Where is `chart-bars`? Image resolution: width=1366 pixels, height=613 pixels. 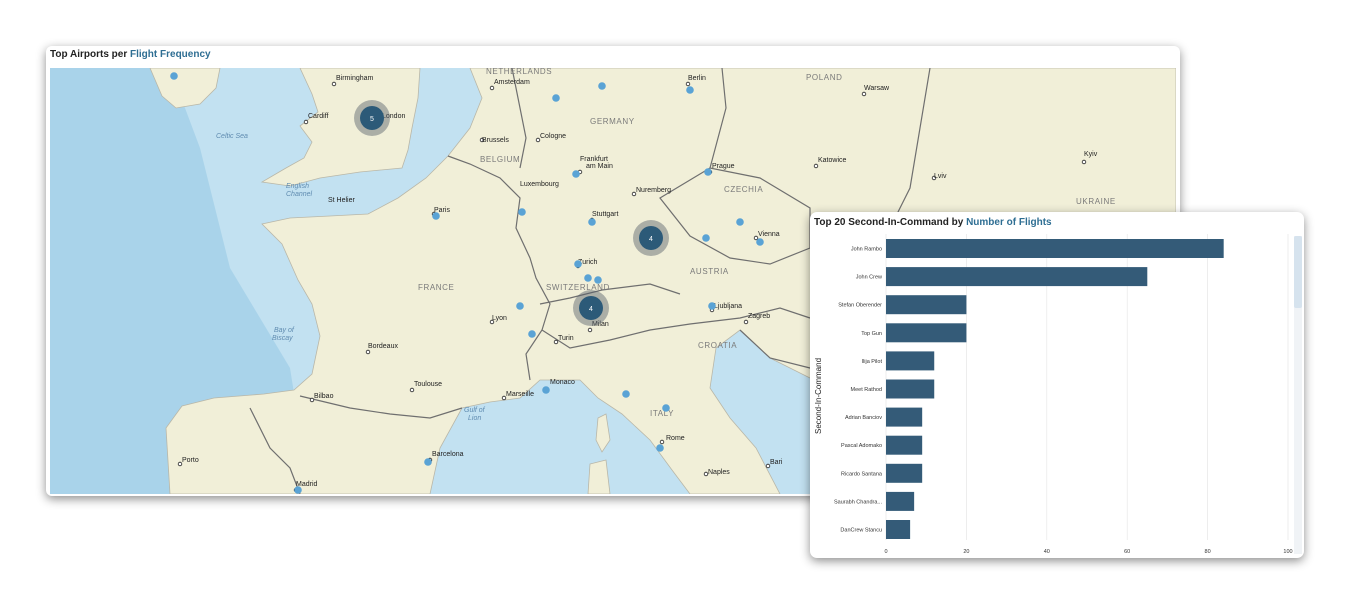 chart-bars is located at coordinates (1055, 389).